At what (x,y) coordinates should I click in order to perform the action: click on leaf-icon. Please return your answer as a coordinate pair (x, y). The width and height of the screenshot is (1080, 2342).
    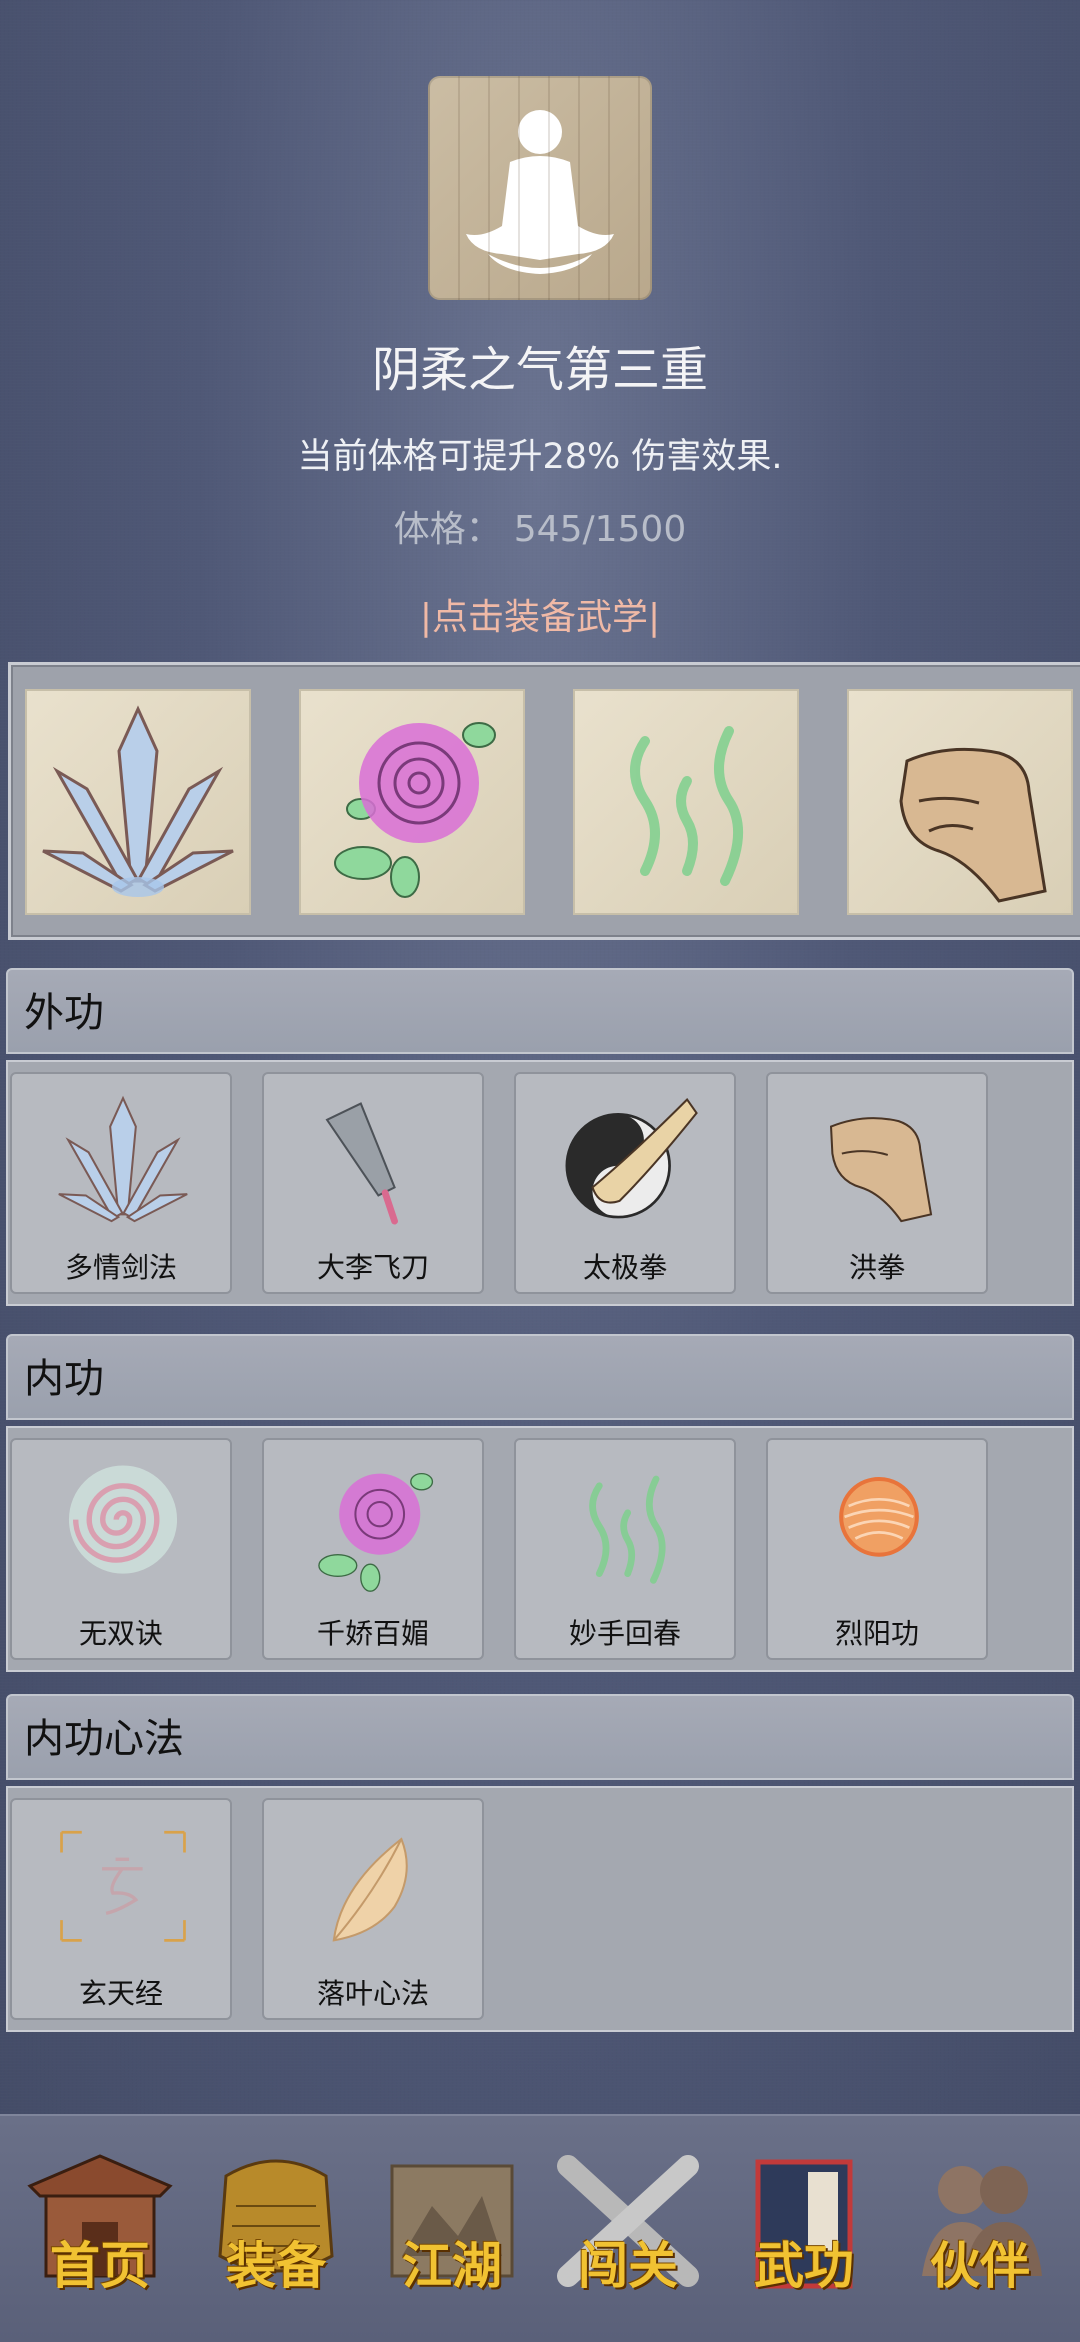
    Looking at the image, I should click on (370, 1889).